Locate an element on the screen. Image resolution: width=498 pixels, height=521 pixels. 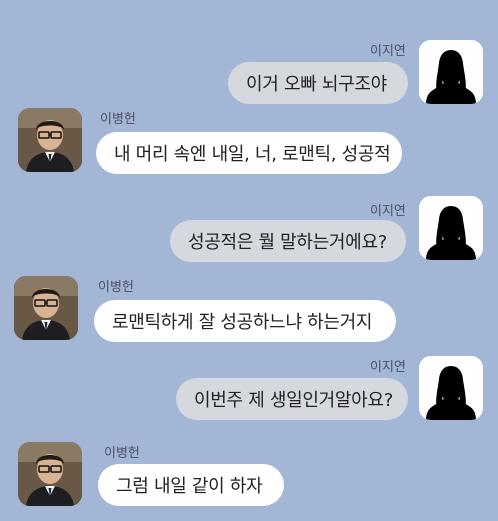
message-row: 이병헌 내 머리 속엔 내일, 너, 로맨틱, 성공적 is located at coordinates (249, 140).